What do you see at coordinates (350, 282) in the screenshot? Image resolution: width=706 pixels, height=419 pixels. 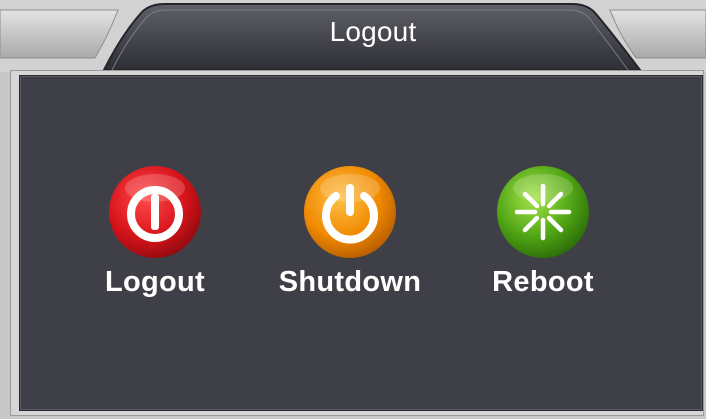 I see `shutdown-label: Shutdown` at bounding box center [350, 282].